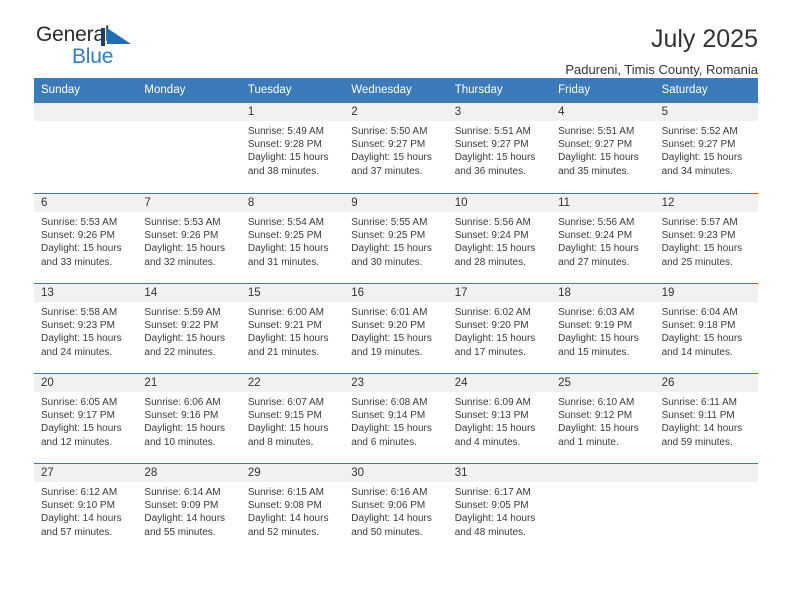 The height and width of the screenshot is (612, 792). What do you see at coordinates (702, 345) in the screenshot?
I see `daylight-text: Daylight: 15 hours and 14 minutes.` at bounding box center [702, 345].